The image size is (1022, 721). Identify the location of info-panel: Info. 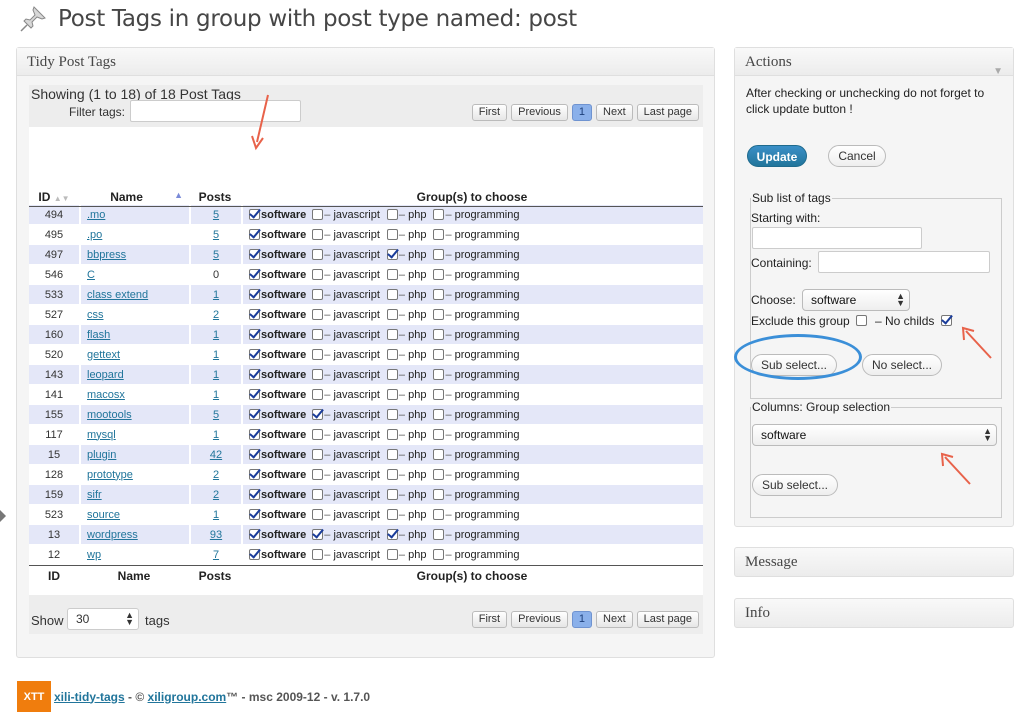
(874, 613).